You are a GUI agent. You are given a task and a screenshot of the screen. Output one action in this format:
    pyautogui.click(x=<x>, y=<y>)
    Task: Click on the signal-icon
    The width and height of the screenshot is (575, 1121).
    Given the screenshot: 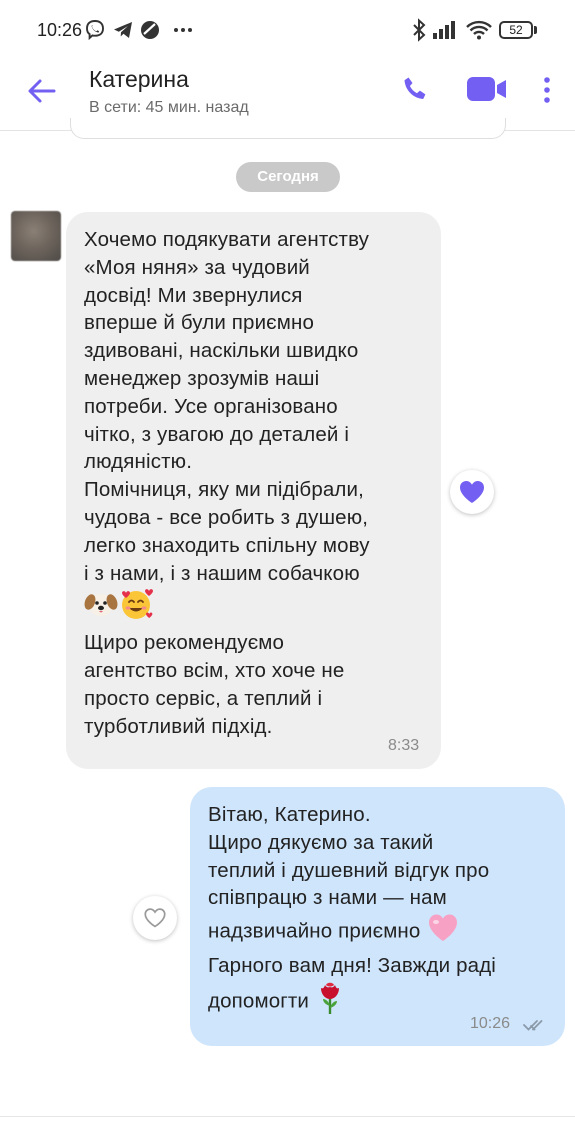 What is the action you would take?
    pyautogui.click(x=446, y=30)
    